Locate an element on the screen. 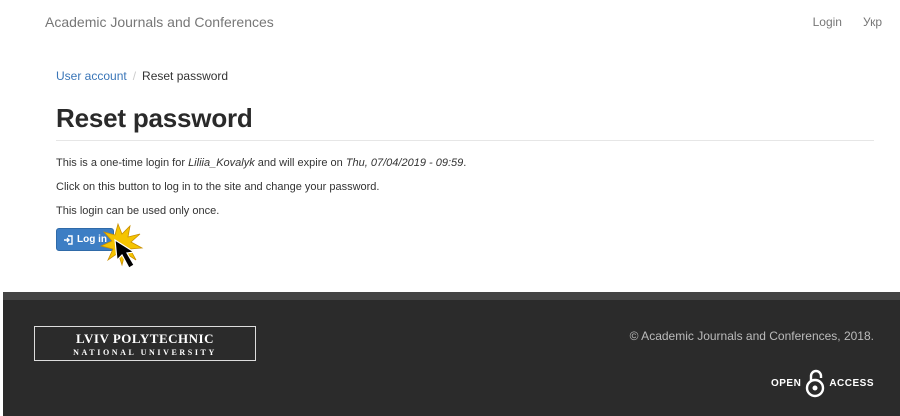 Image resolution: width=900 pixels, height=416 pixels. info-suffix: . is located at coordinates (465, 163).